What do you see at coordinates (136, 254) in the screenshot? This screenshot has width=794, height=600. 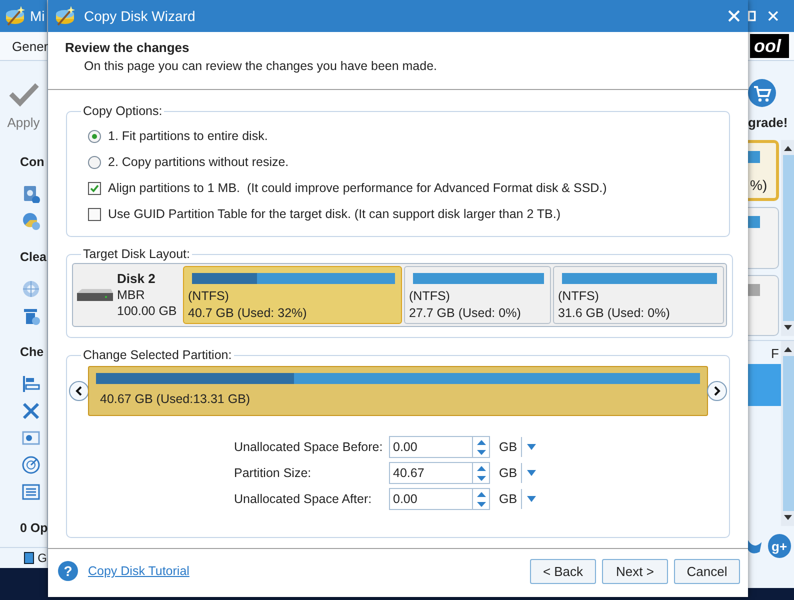 I see `group-title: Target Disk Layout:` at bounding box center [136, 254].